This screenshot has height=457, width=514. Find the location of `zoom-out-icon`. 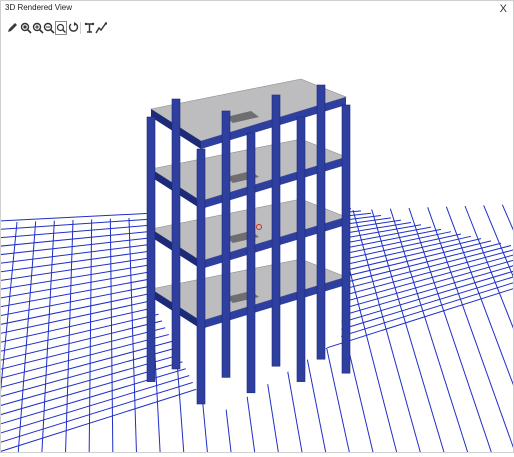

zoom-out-icon is located at coordinates (49, 27).